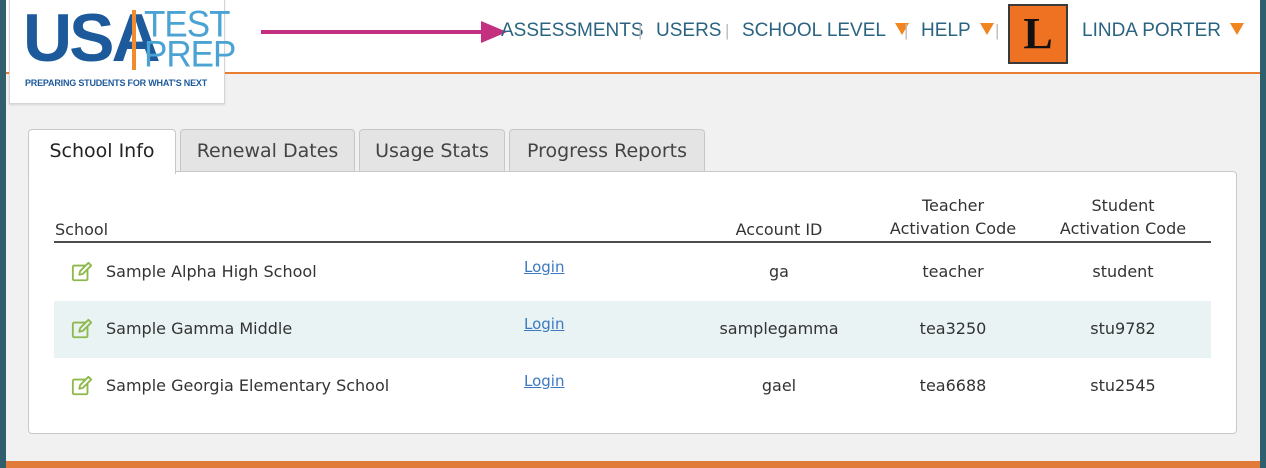 This screenshot has height=468, width=1266. Describe the element at coordinates (953, 271) in the screenshot. I see `teacher-activation-code: teacher` at that location.